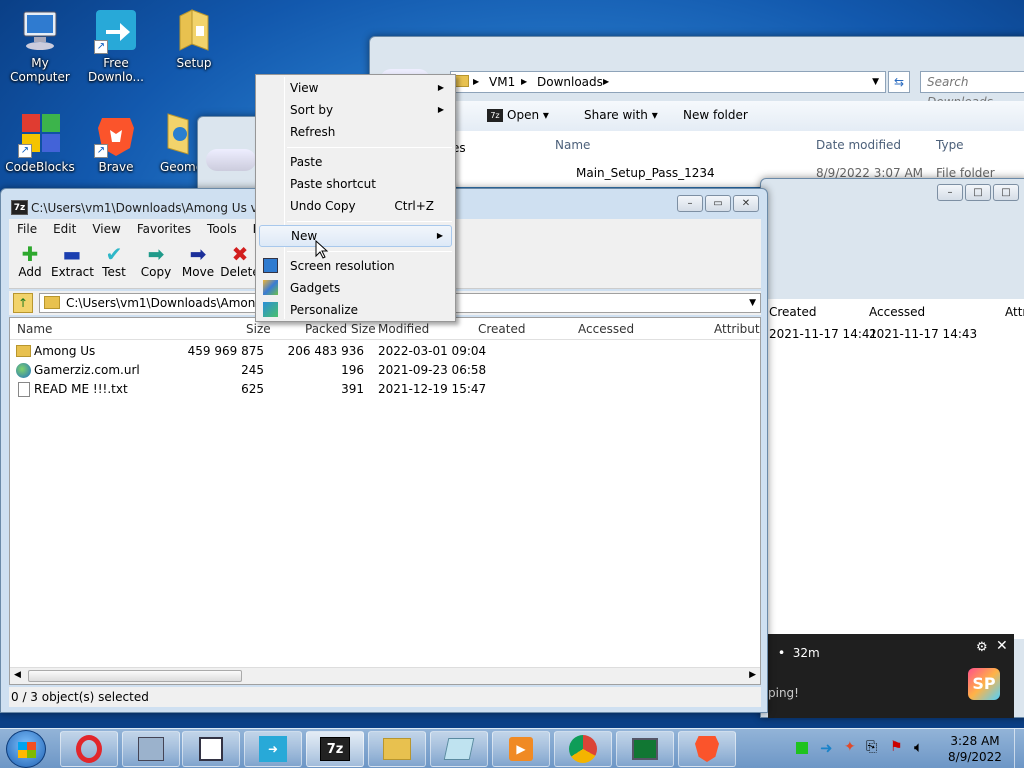 This screenshot has width=1024, height=768. What do you see at coordinates (752, 675) in the screenshot?
I see `scroll-right-icon: ▶` at bounding box center [752, 675].